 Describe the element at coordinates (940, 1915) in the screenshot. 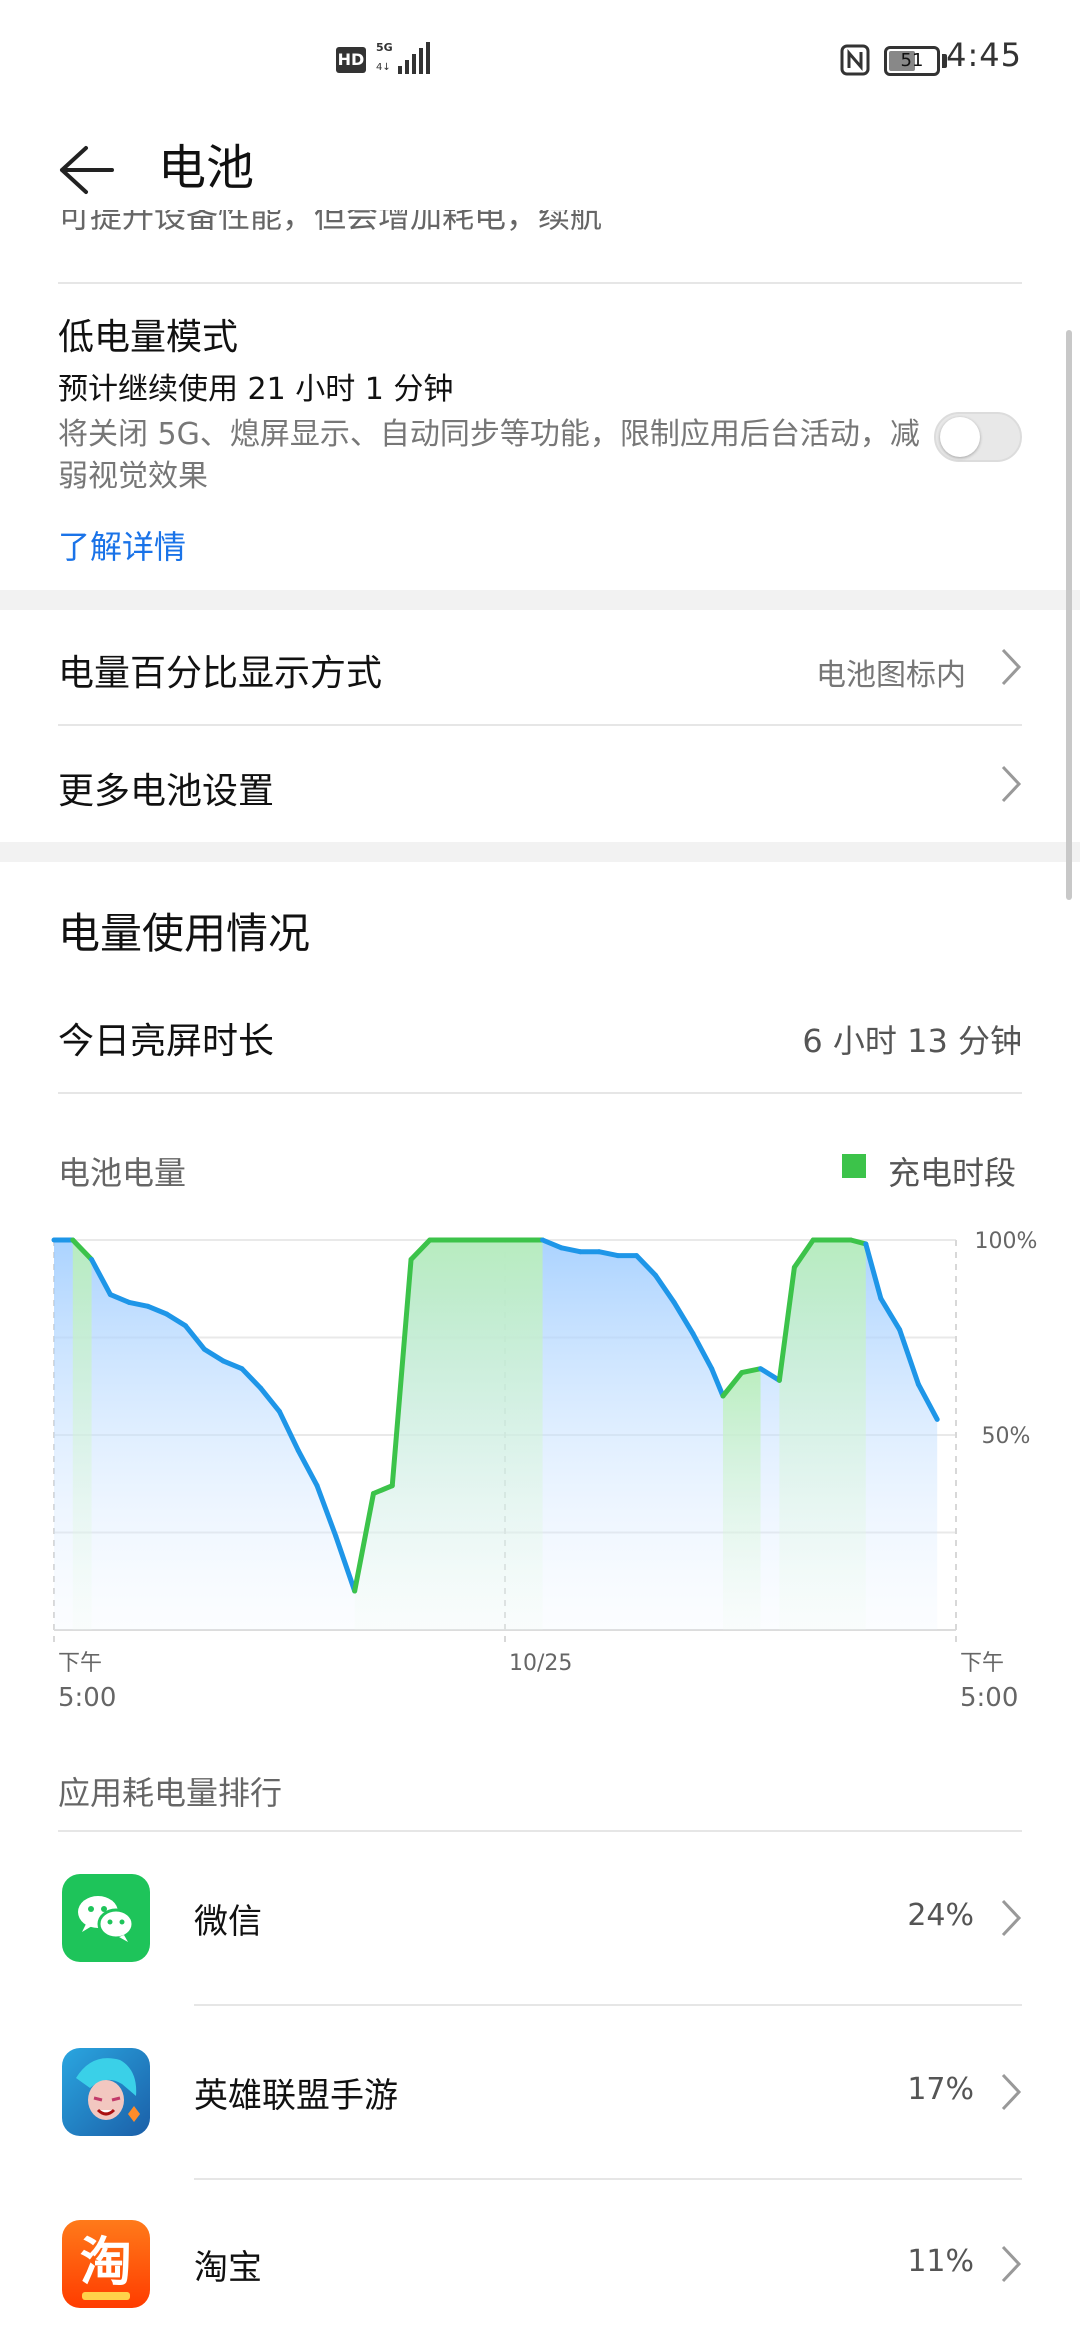

I see `app-percent: 24%` at that location.